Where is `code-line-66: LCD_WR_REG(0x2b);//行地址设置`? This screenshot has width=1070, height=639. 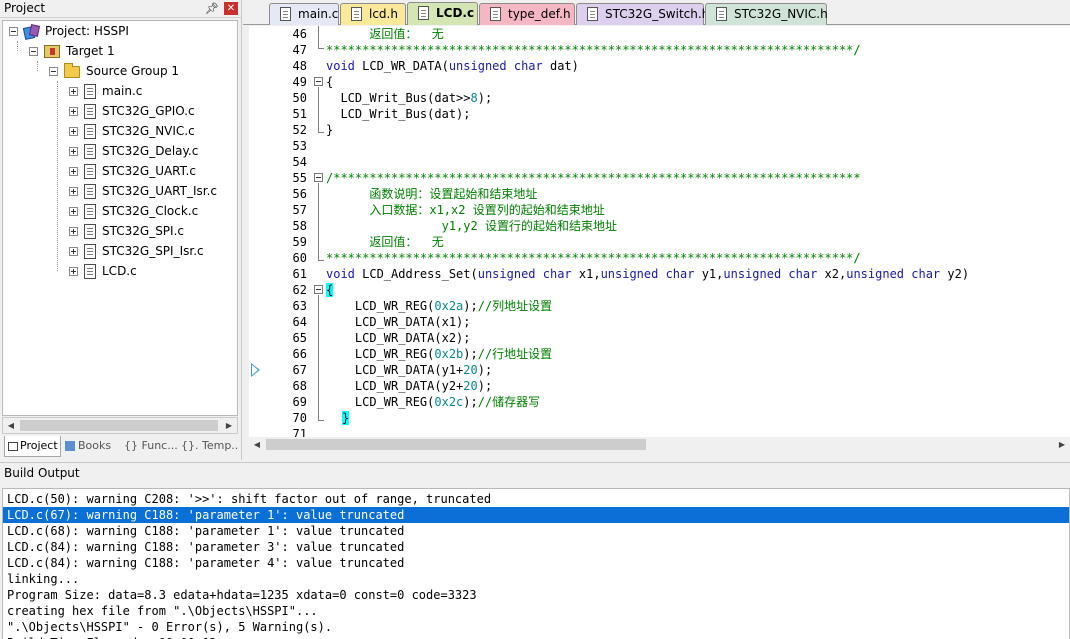 code-line-66: LCD_WR_REG(0x2b);//行地址设置 is located at coordinates (439, 354).